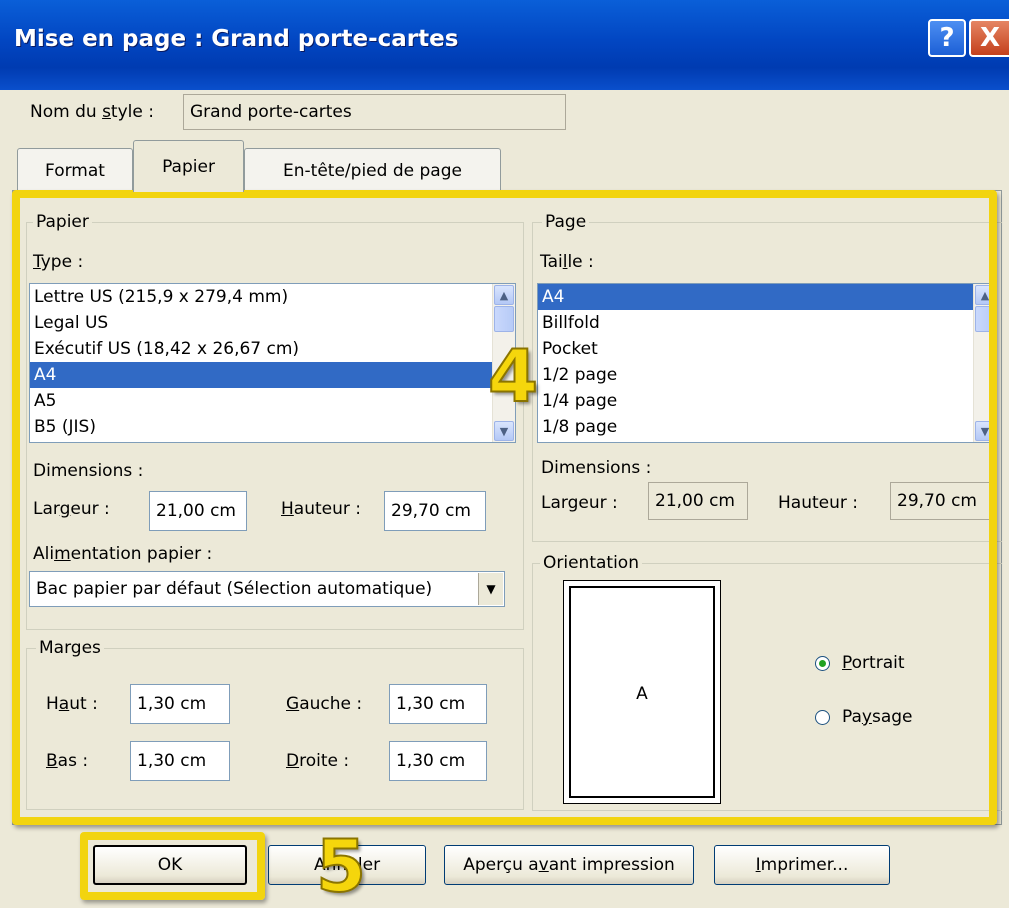  I want to click on help-button: ?, so click(947, 38).